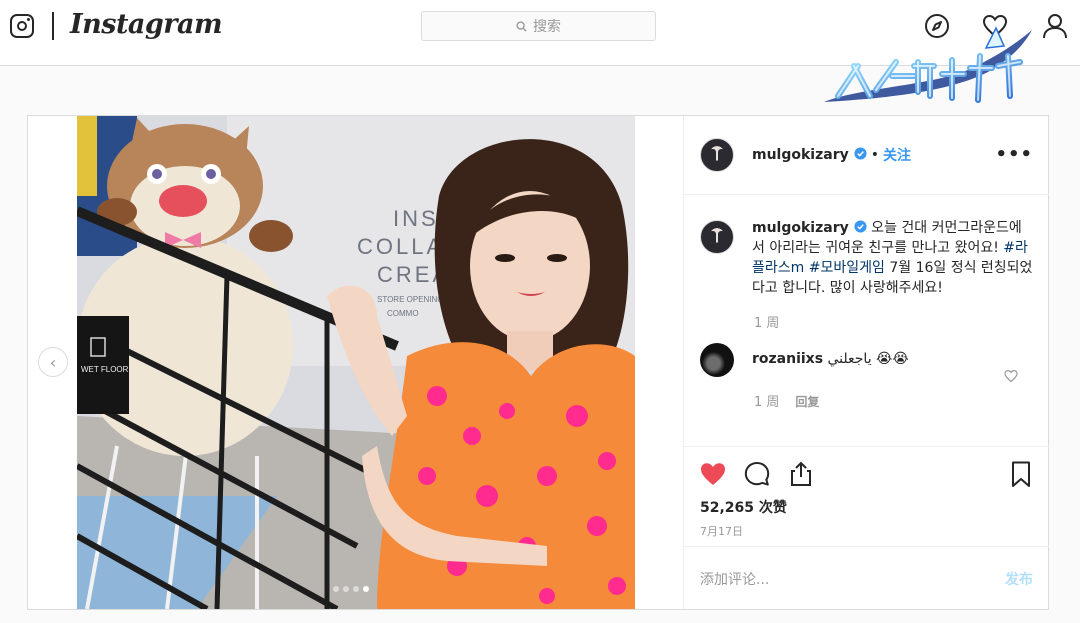 The height and width of the screenshot is (623, 1080). I want to click on post-header: mulgokizary • 关注 •••, so click(866, 155).